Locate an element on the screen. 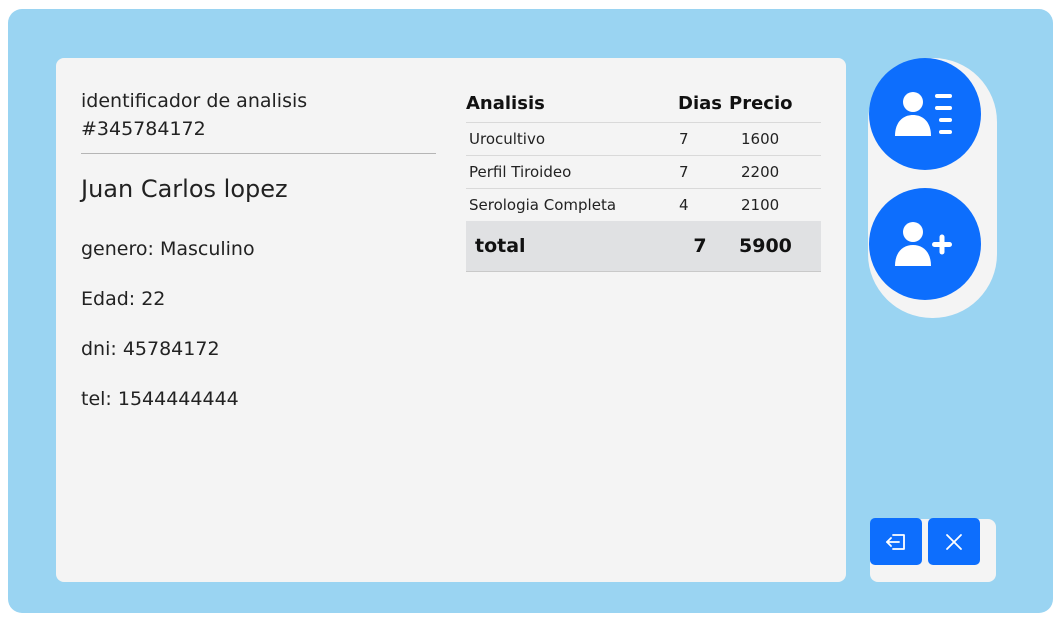  close-button is located at coordinates (954, 541).